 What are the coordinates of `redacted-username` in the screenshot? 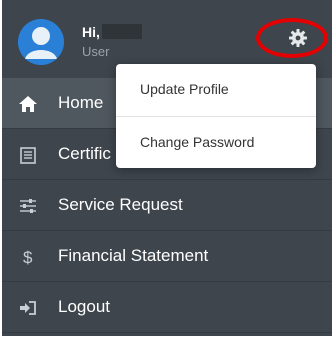 It's located at (122, 31).